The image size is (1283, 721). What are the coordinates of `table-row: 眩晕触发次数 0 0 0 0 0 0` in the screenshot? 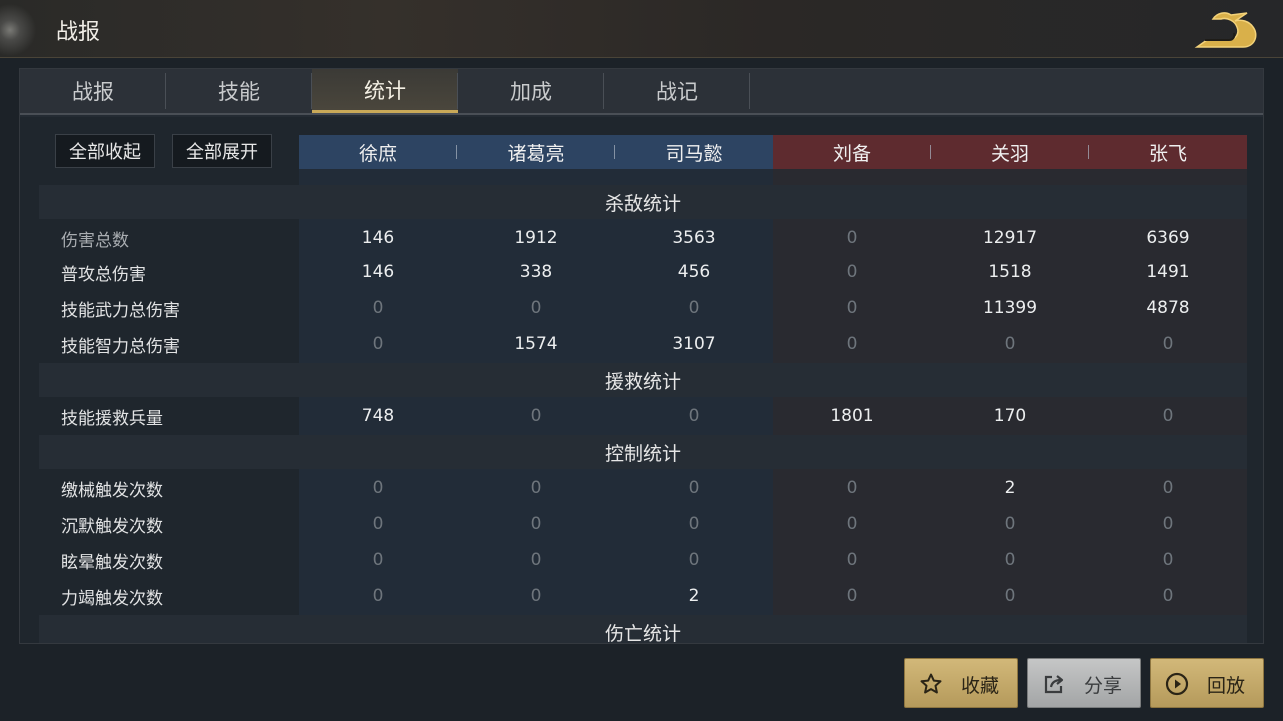 It's located at (643, 560).